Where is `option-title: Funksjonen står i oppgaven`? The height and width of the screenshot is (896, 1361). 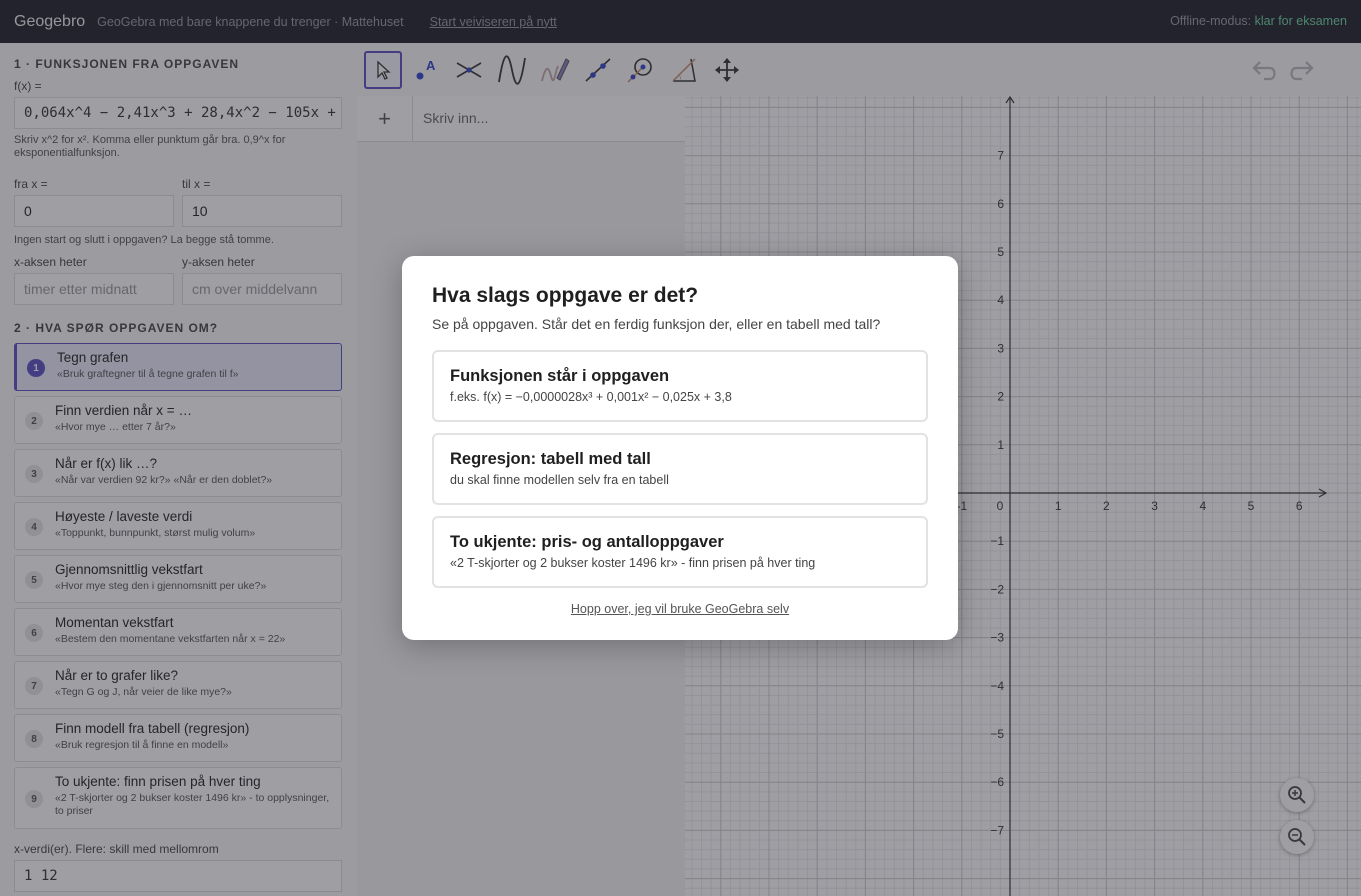 option-title: Funksjonen står i oppgaven is located at coordinates (560, 376).